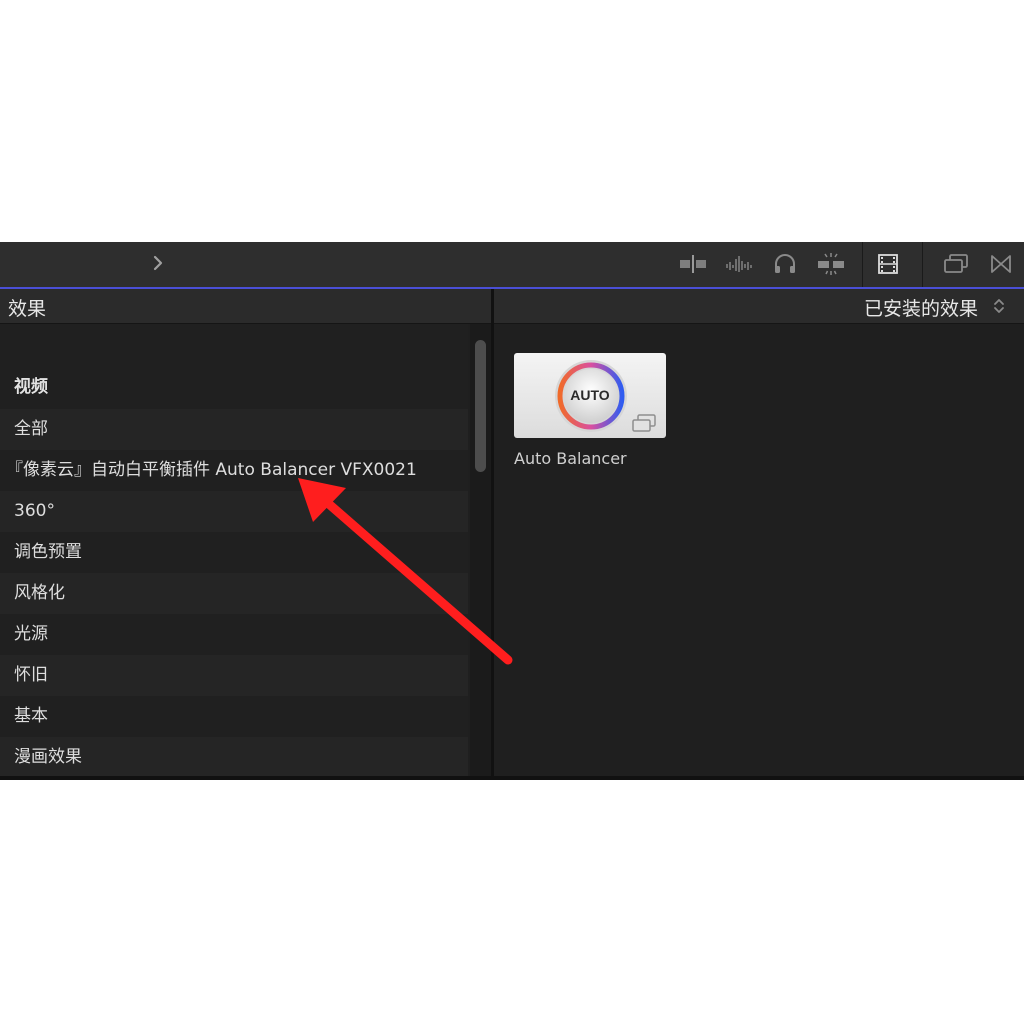 This screenshot has width=1024, height=1024. Describe the element at coordinates (570, 458) in the screenshot. I see `effect-name: Auto Balancer` at that location.